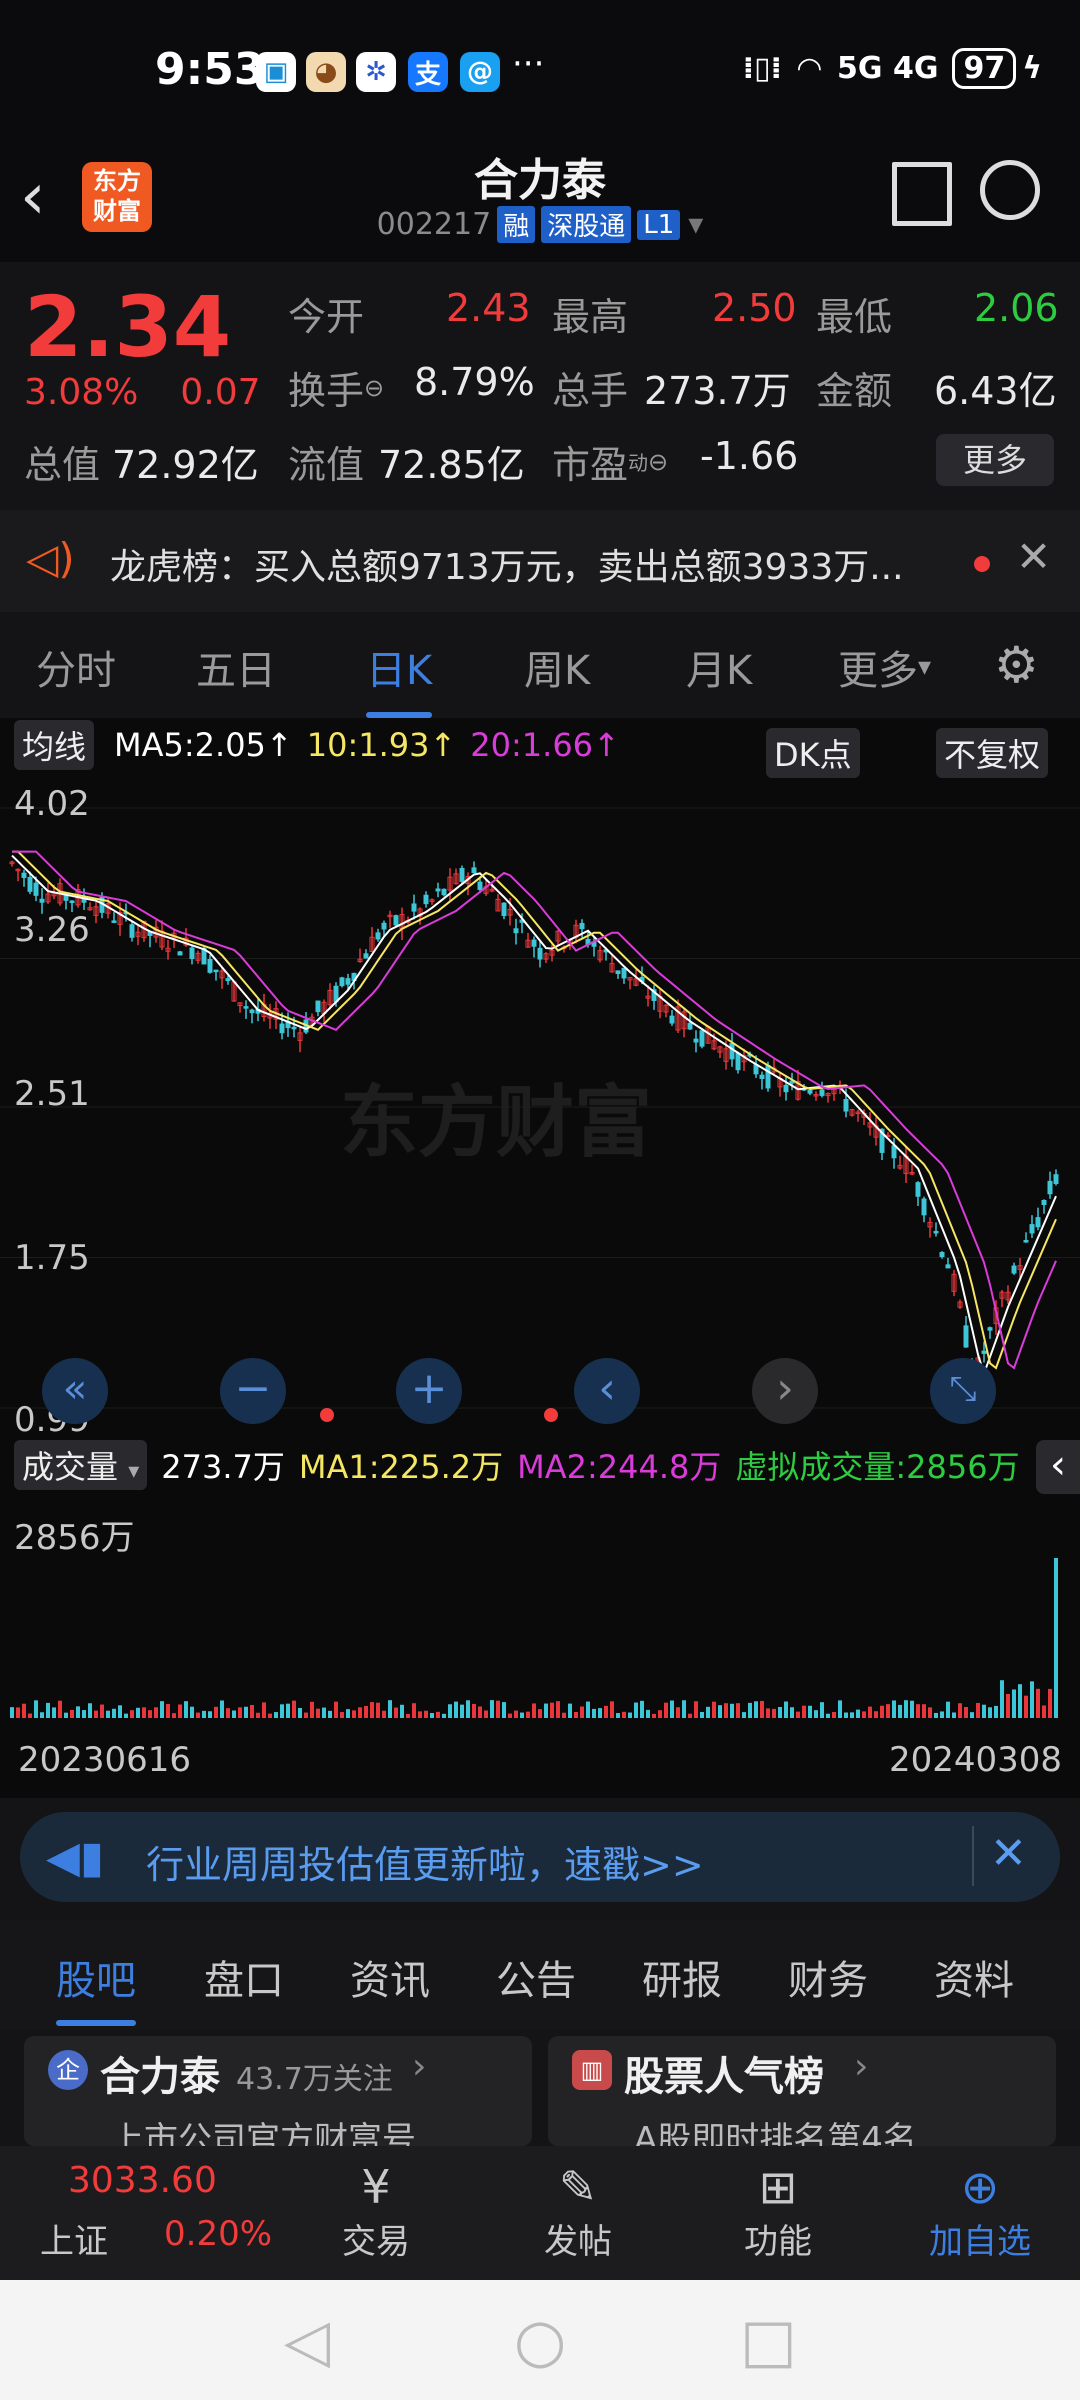 Image resolution: width=1080 pixels, height=2400 pixels. Describe the element at coordinates (540, 561) in the screenshot. I see `notice-bar: ◁) 龙虎榜：买入总额9713万元，卖出总额3933万... ✕` at that location.